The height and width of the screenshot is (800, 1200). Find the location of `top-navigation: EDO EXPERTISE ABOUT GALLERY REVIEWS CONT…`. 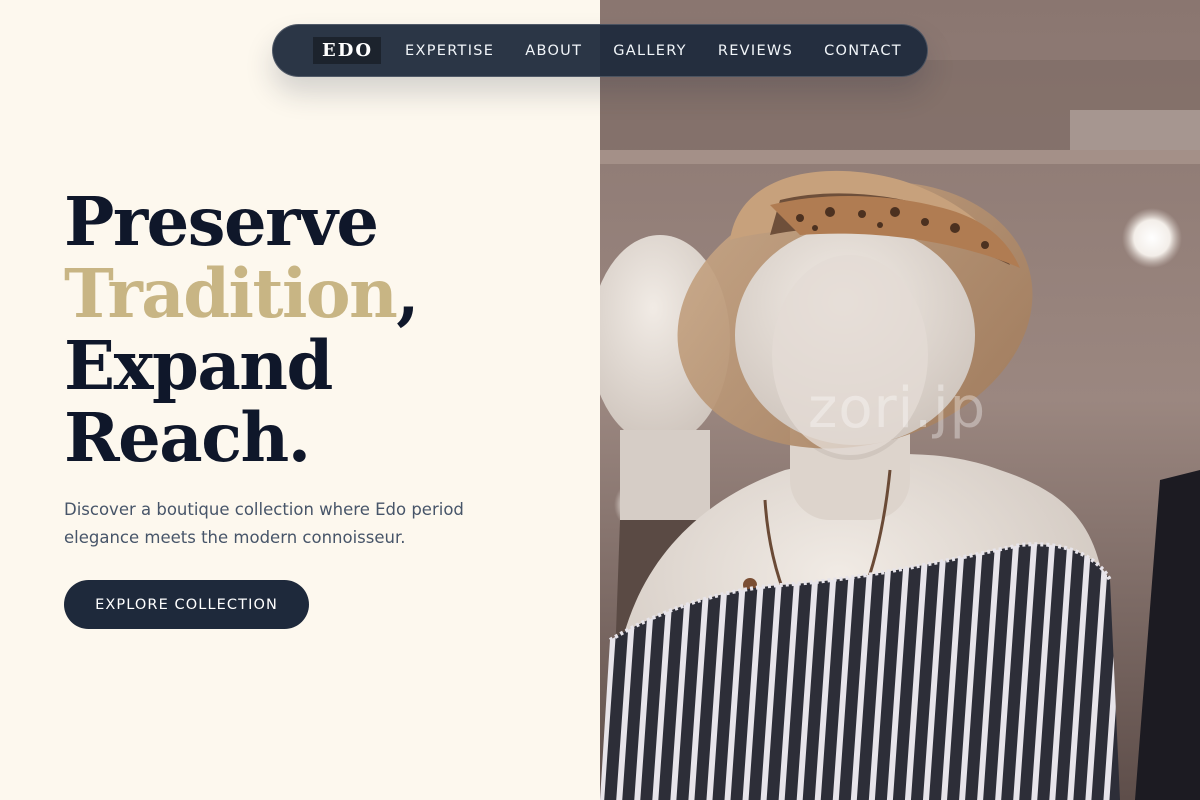

top-navigation: EDO EXPERTISE ABOUT GALLERY REVIEWS CONT… is located at coordinates (600, 50).